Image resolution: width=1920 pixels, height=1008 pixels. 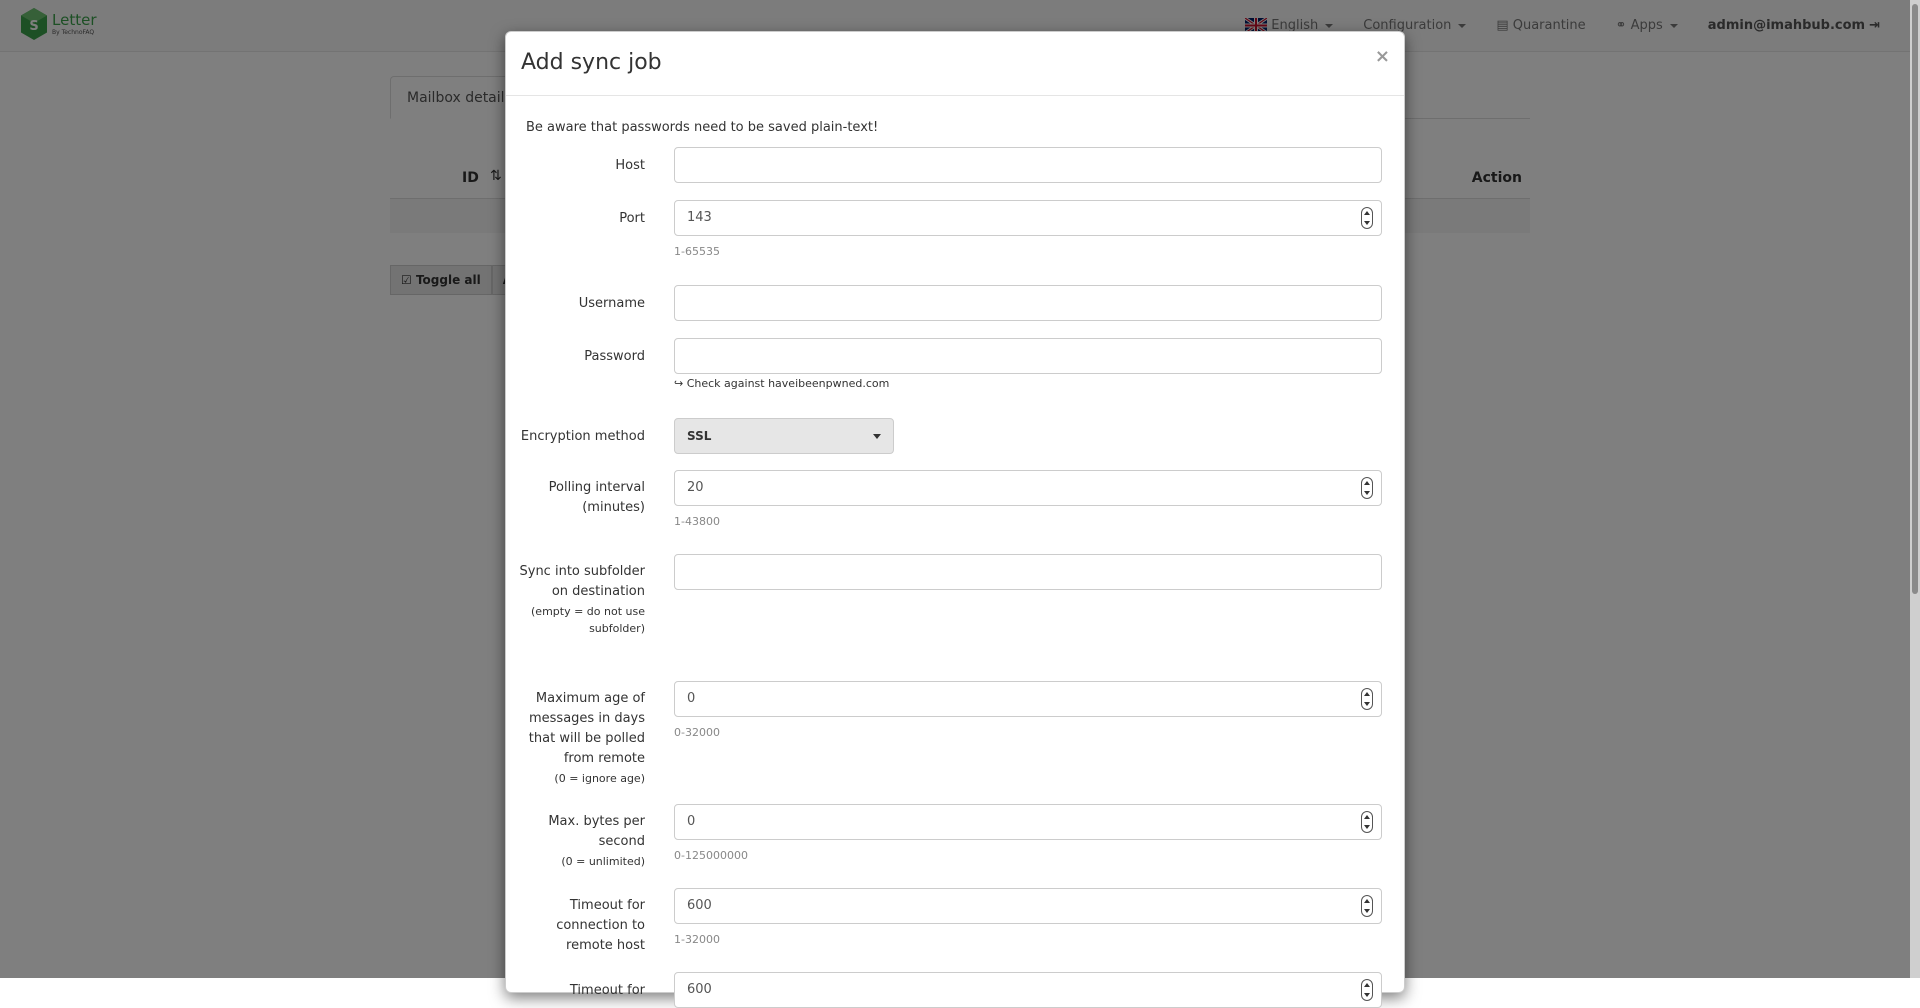 What do you see at coordinates (1028, 990) in the screenshot?
I see `timeout-local-input: 600` at bounding box center [1028, 990].